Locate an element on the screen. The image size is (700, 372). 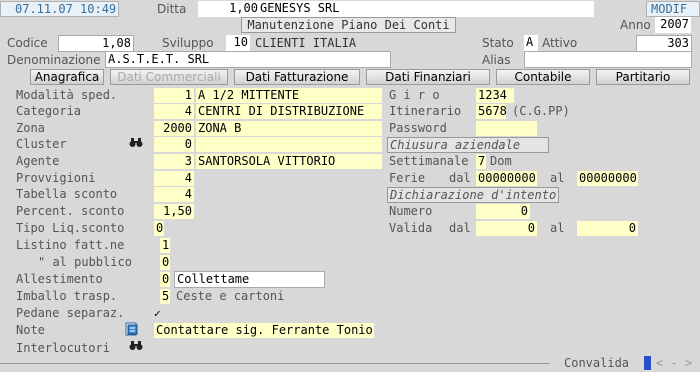
agente-code-field: 3 is located at coordinates (174, 161).